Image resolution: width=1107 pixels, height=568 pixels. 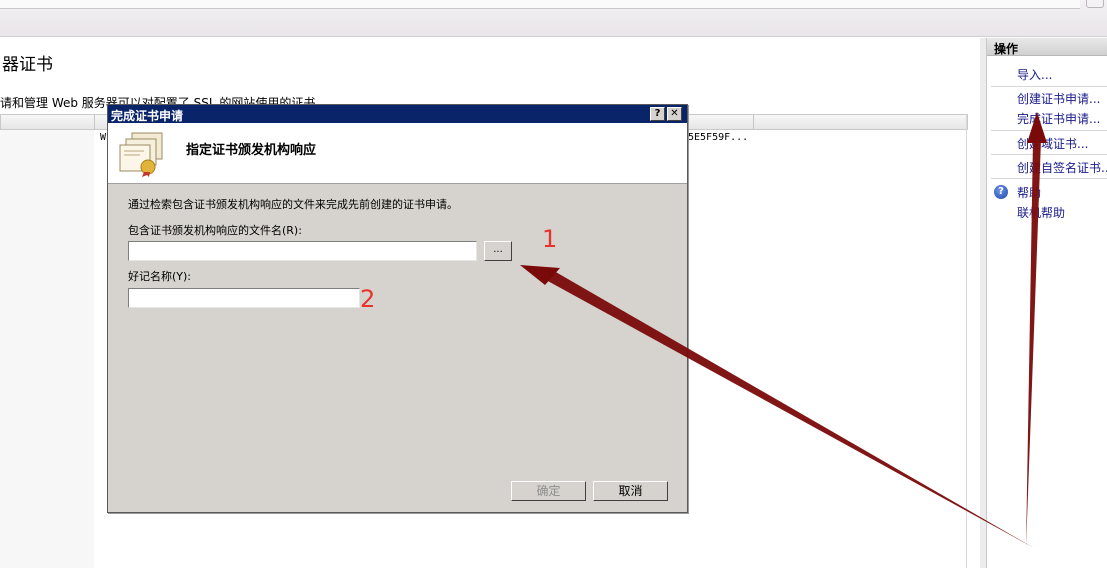 I want to click on cancel-button: 取消, so click(x=630, y=491).